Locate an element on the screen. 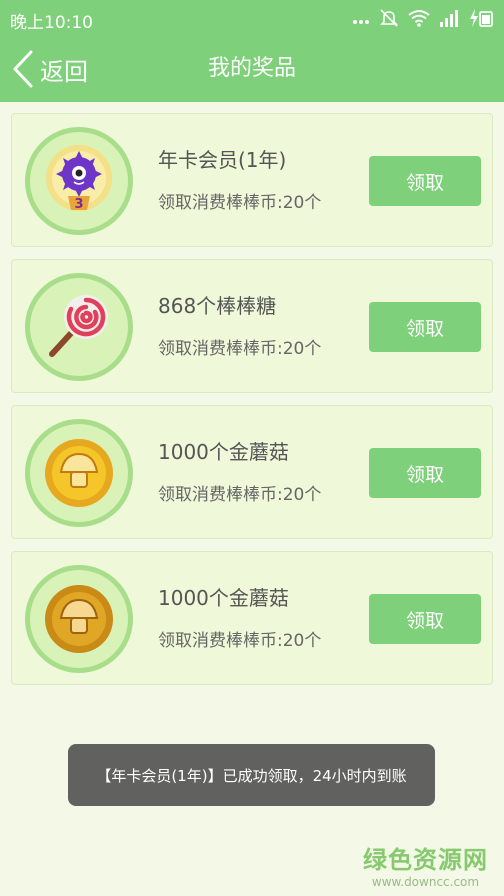 The image size is (504, 896). prize-name: 868个棒棒糖 is located at coordinates (217, 306).